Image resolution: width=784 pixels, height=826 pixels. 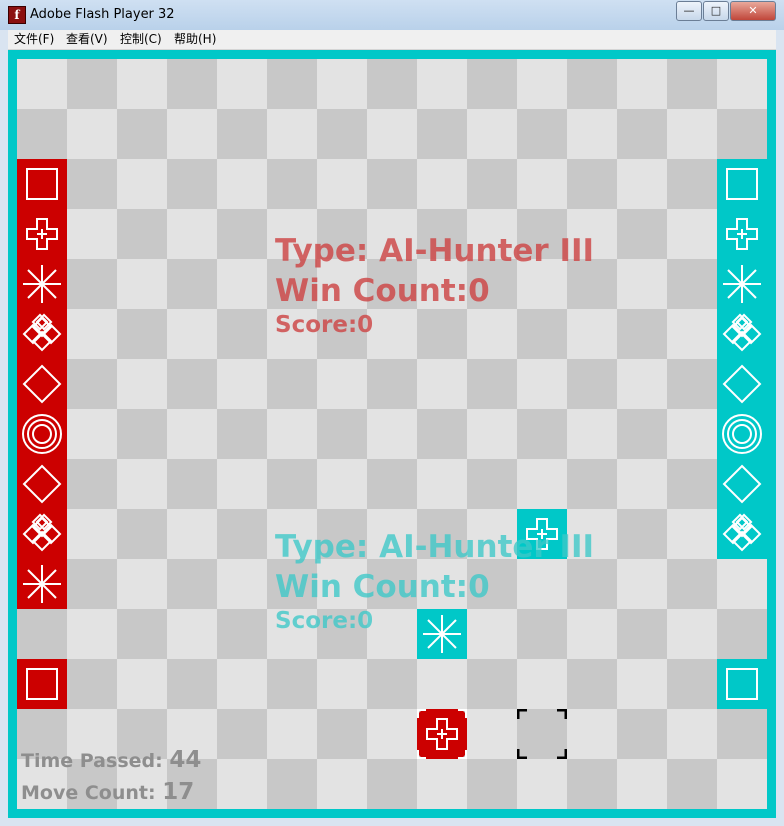 What do you see at coordinates (42, 484) in the screenshot?
I see `red-piece-diamond` at bounding box center [42, 484].